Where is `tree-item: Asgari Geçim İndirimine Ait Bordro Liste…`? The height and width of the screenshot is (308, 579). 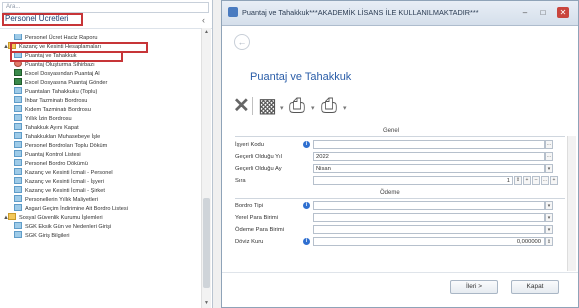
tree-item: Asgari Geçim İndirimine Ait Bordro Liste… is located at coordinates (71, 209).